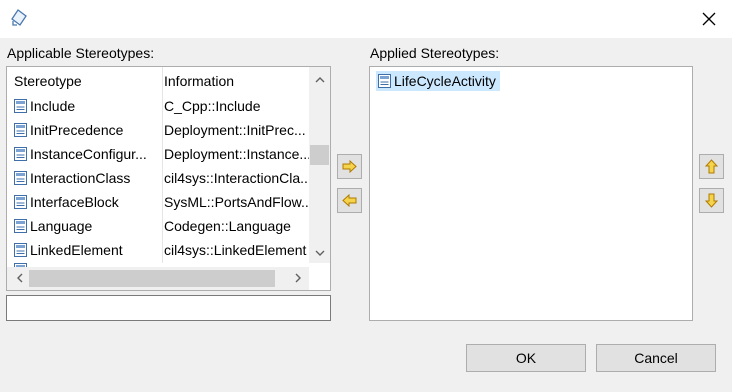  Describe the element at coordinates (227, 226) in the screenshot. I see `stereotype-info: Codegen::Language` at that location.